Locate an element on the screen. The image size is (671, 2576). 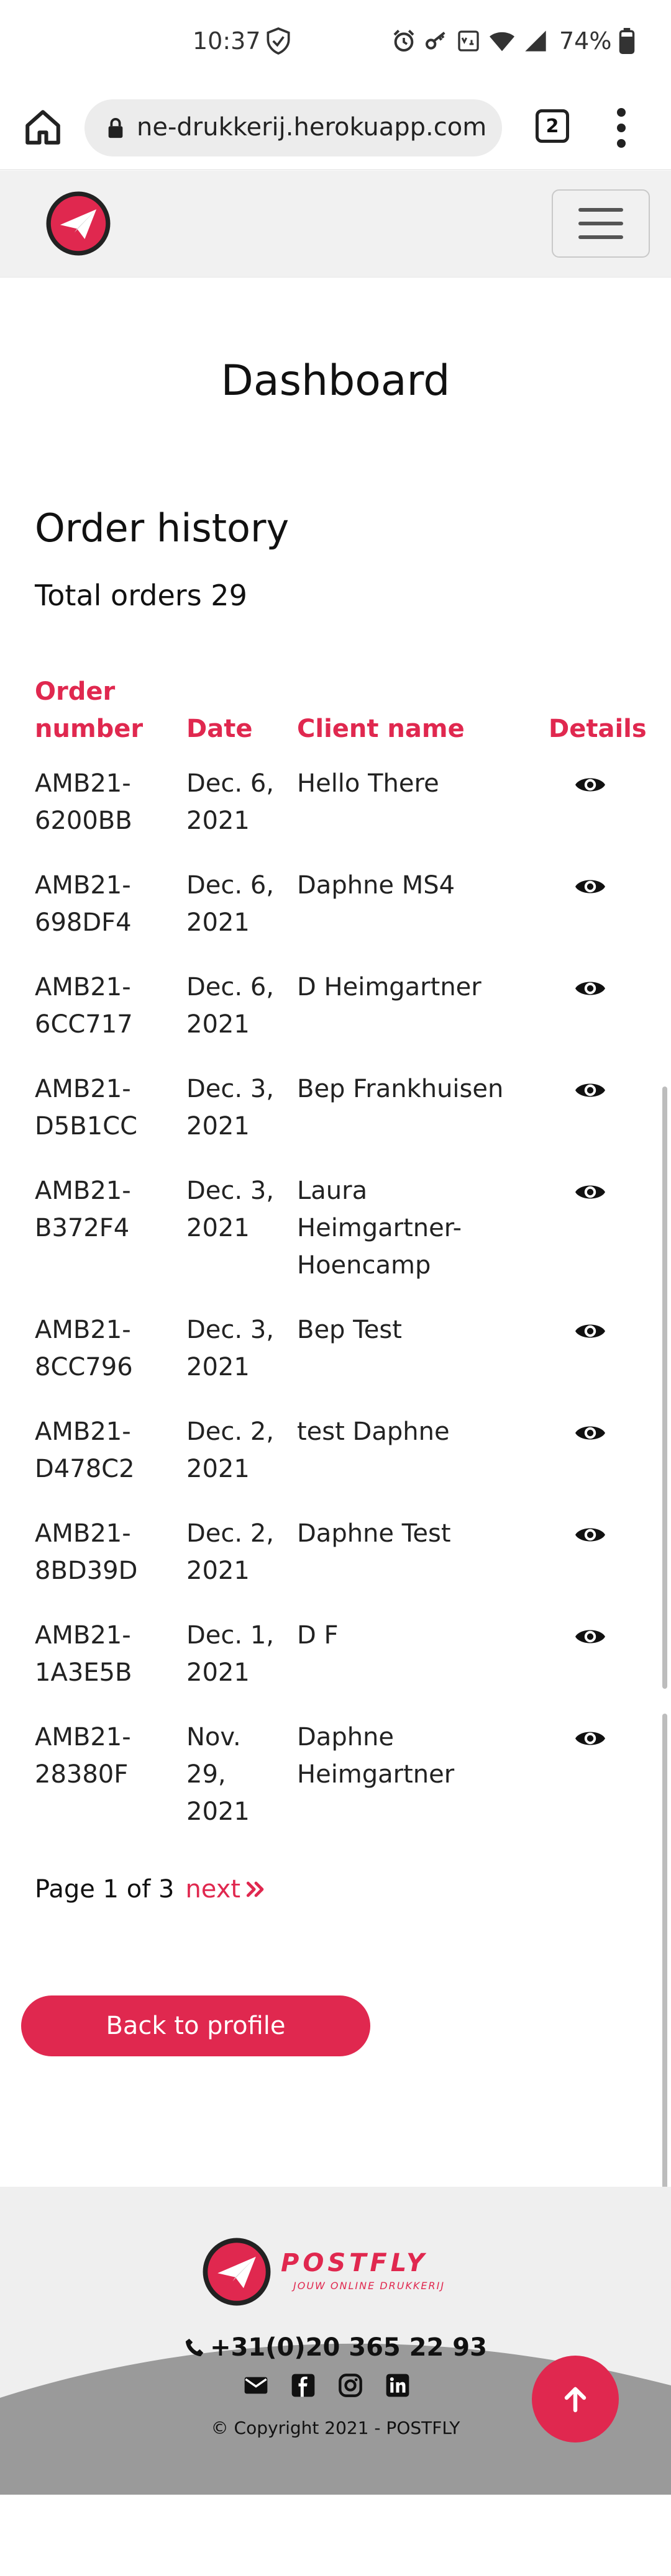
order-number-cell: AMB21- D478C2 is located at coordinates (85, 1450).